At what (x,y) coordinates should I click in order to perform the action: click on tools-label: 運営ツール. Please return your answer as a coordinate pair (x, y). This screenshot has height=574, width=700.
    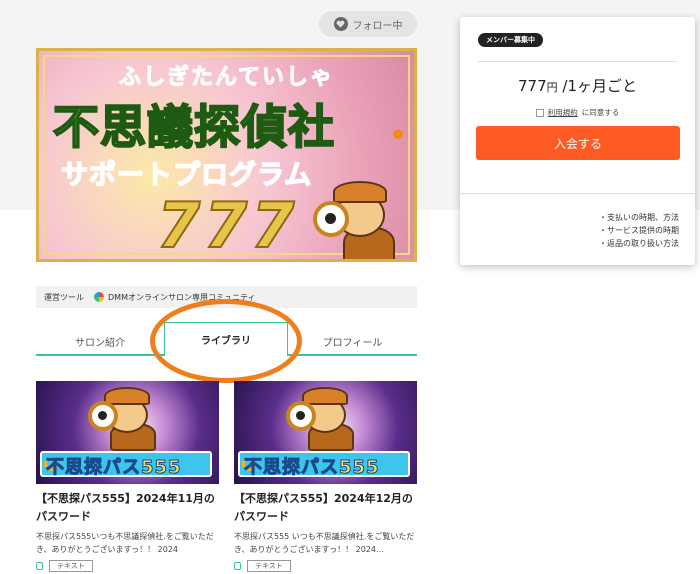
    Looking at the image, I should click on (64, 297).